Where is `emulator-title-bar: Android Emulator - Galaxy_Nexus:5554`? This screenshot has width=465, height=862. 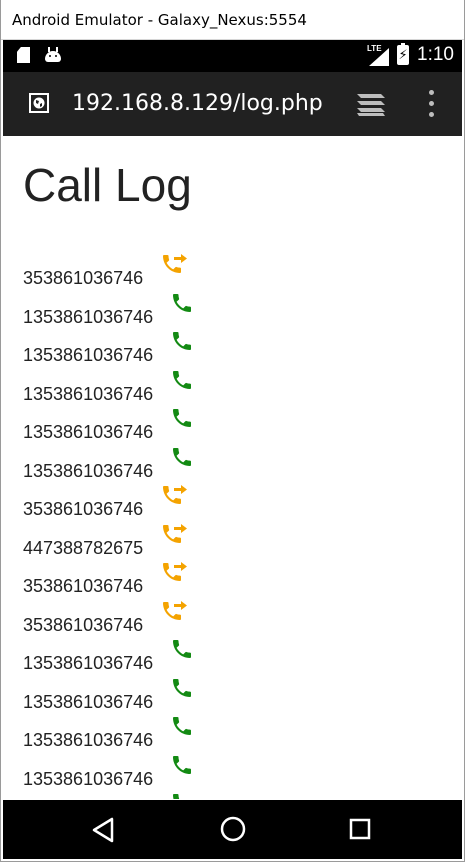
emulator-title-bar: Android Emulator - Galaxy_Nexus:5554 is located at coordinates (232, 20).